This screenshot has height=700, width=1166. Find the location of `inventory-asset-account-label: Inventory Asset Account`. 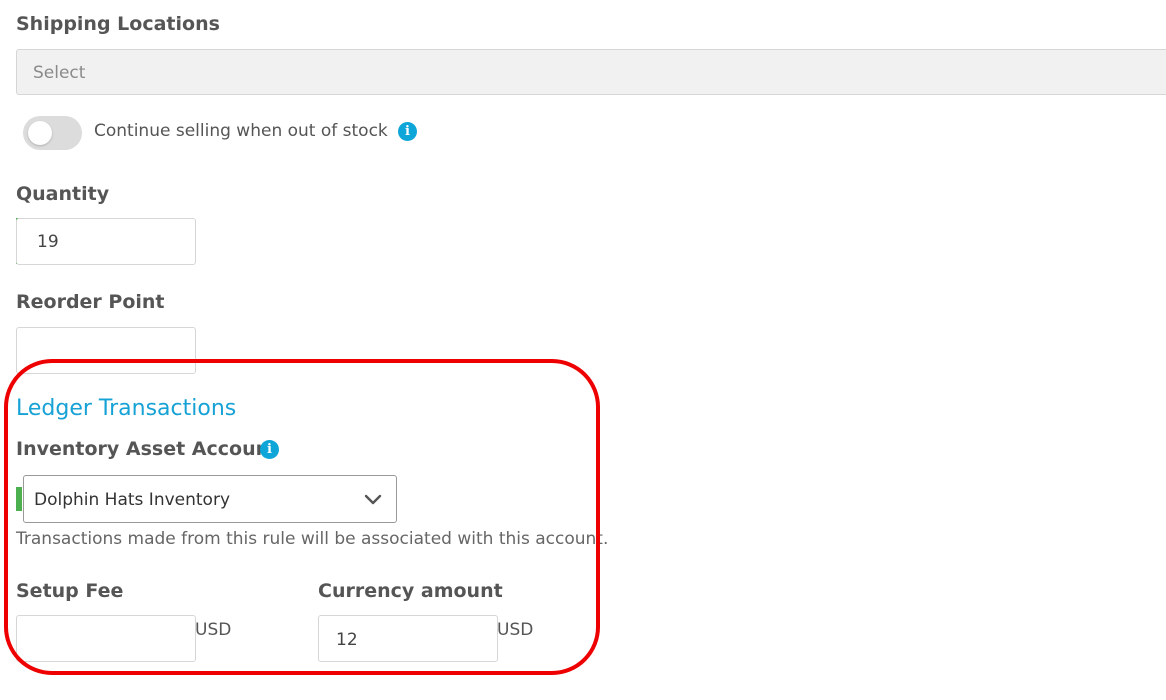

inventory-asset-account-label: Inventory Asset Account is located at coordinates (147, 449).